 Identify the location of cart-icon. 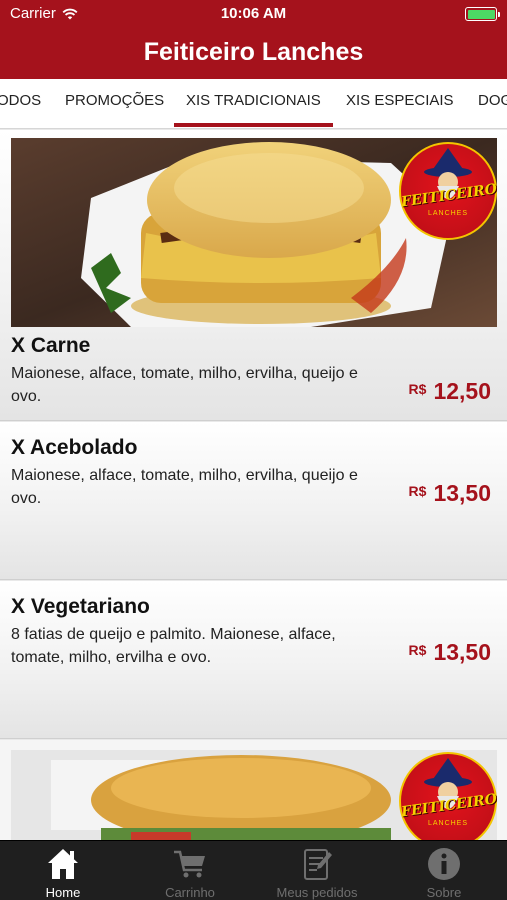
(189, 864).